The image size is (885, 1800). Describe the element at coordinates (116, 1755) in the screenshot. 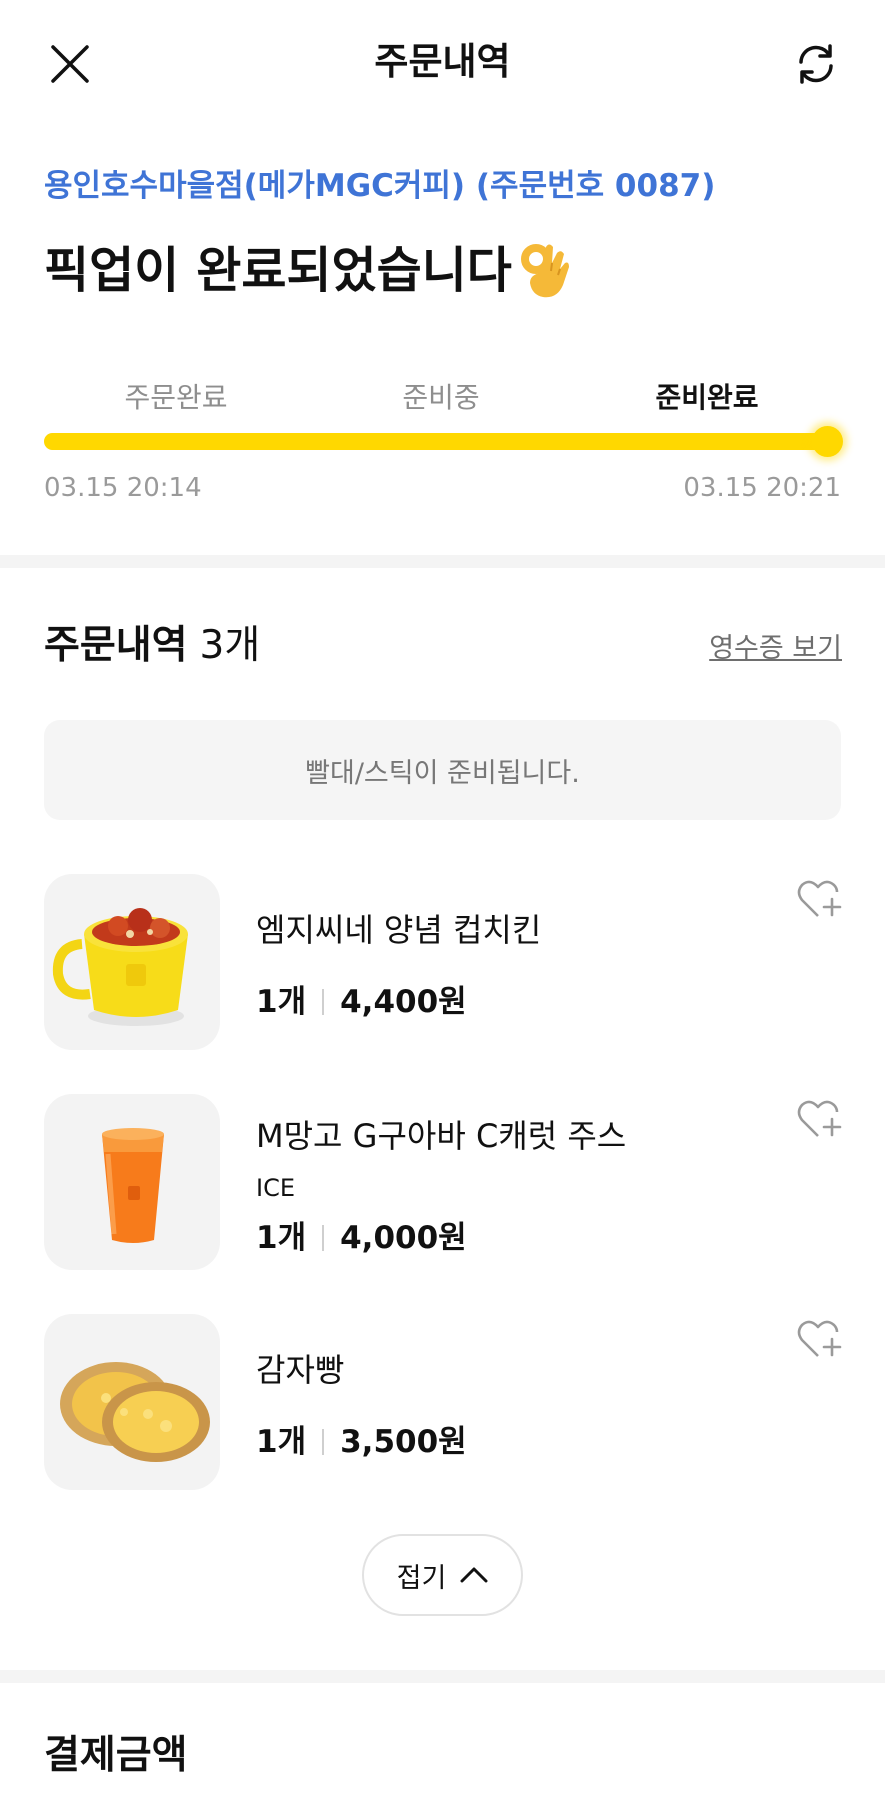

I see `payment-section-title: 결제금액` at that location.